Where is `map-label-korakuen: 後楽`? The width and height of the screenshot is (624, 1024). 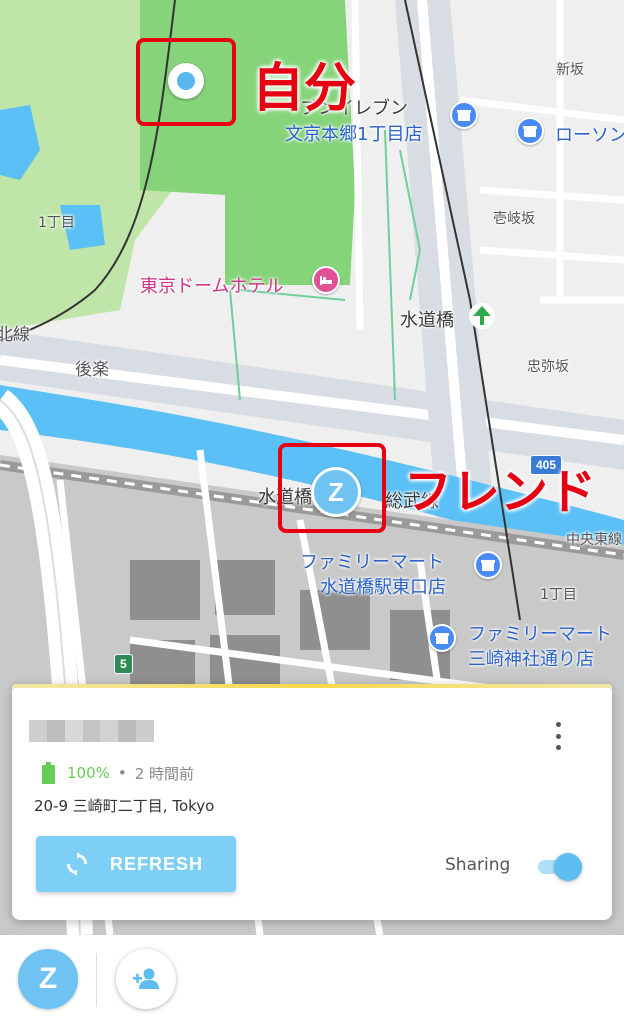
map-label-korakuen: 後楽 is located at coordinates (92, 370).